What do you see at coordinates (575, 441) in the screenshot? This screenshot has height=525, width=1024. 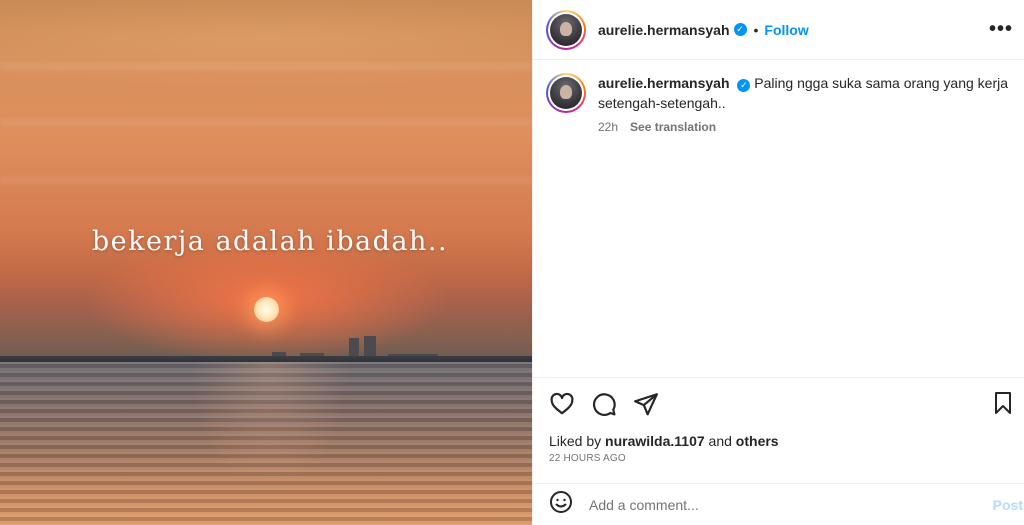 I see `likes-prefix: Liked by` at bounding box center [575, 441].